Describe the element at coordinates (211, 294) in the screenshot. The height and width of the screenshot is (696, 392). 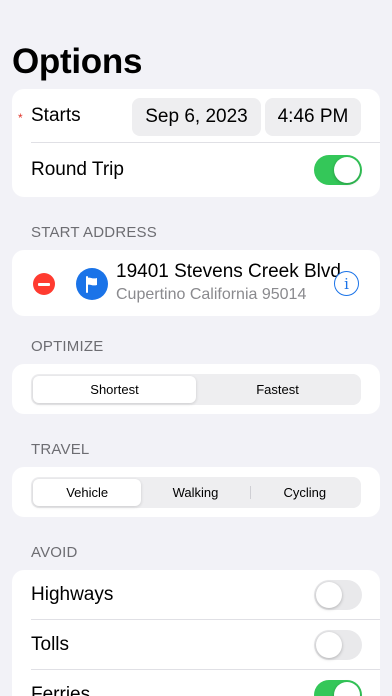
I see `address-city: Cupertino California 95014` at that location.